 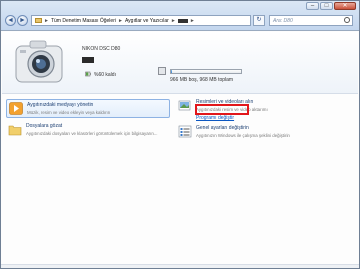 What do you see at coordinates (312, 6) in the screenshot?
I see `minimize-button: –` at bounding box center [312, 6].